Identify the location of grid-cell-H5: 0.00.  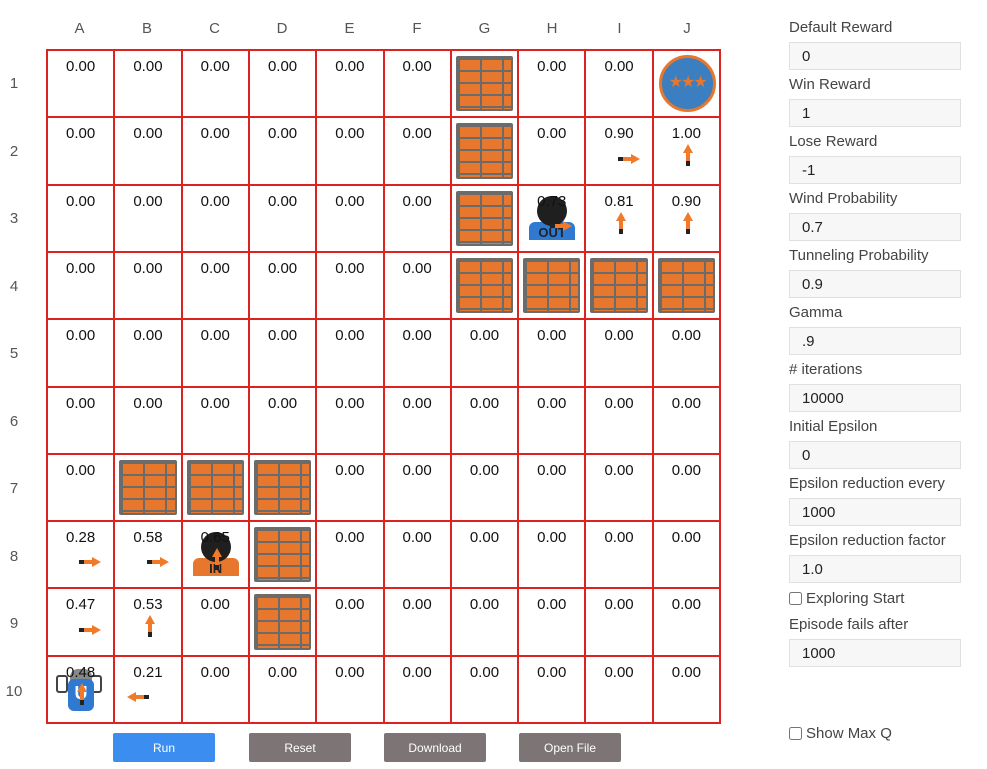
(553, 354).